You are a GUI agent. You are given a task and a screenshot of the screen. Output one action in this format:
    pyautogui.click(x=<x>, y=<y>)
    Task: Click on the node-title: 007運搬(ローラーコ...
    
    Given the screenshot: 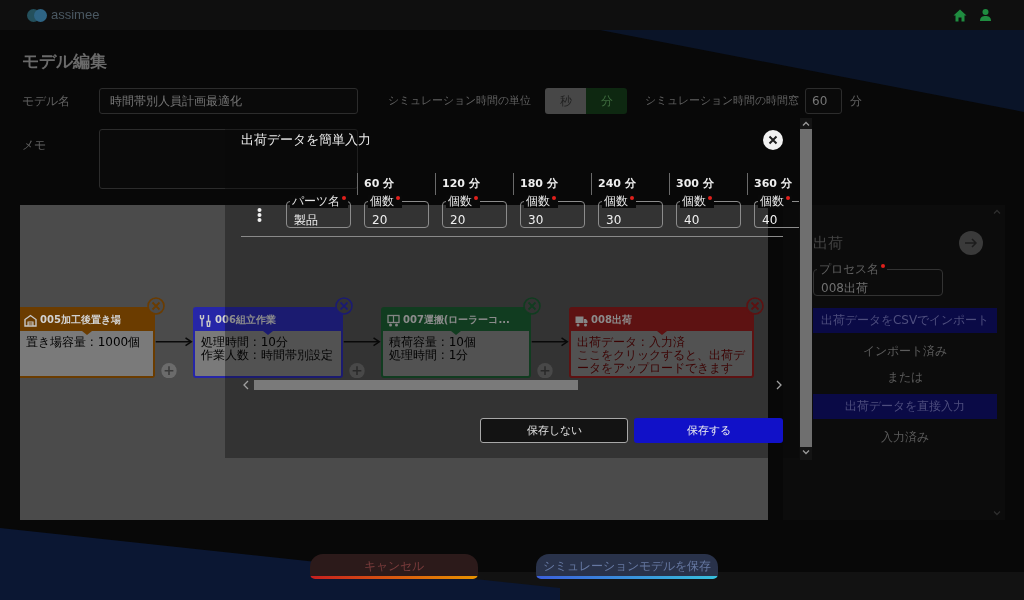 What is the action you would take?
    pyautogui.click(x=456, y=320)
    